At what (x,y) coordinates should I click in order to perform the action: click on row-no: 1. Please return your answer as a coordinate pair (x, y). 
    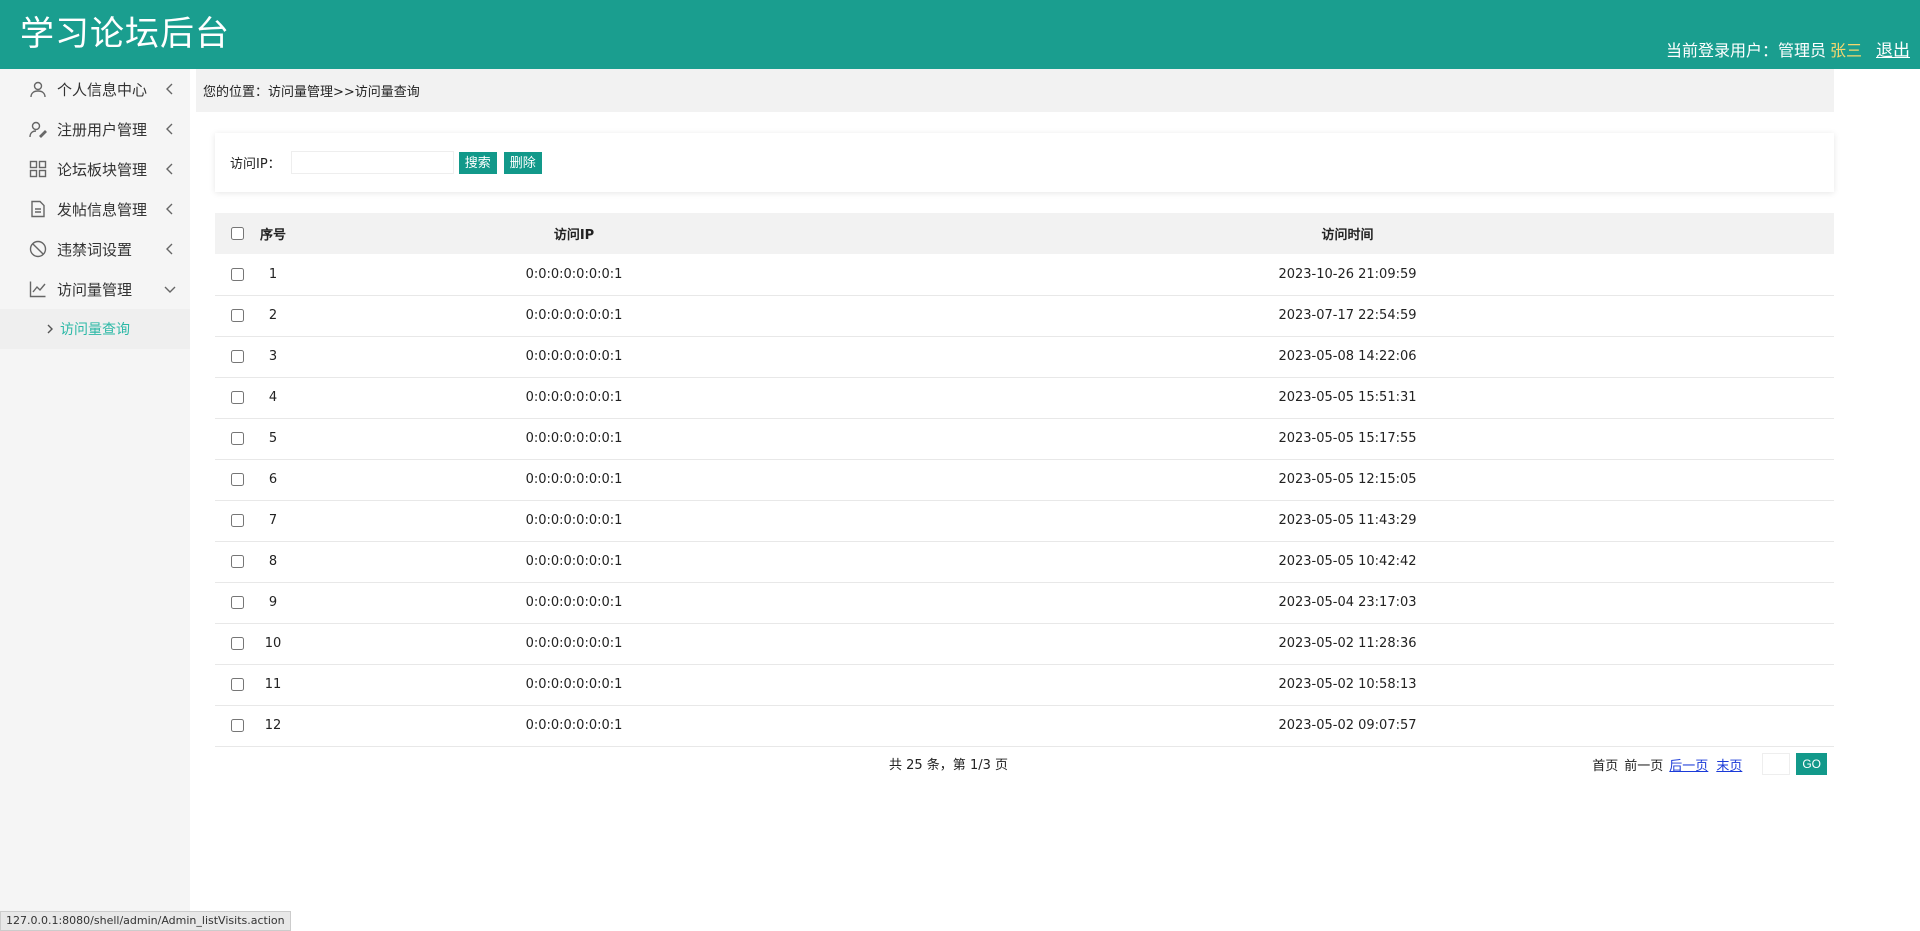
    Looking at the image, I should click on (273, 275).